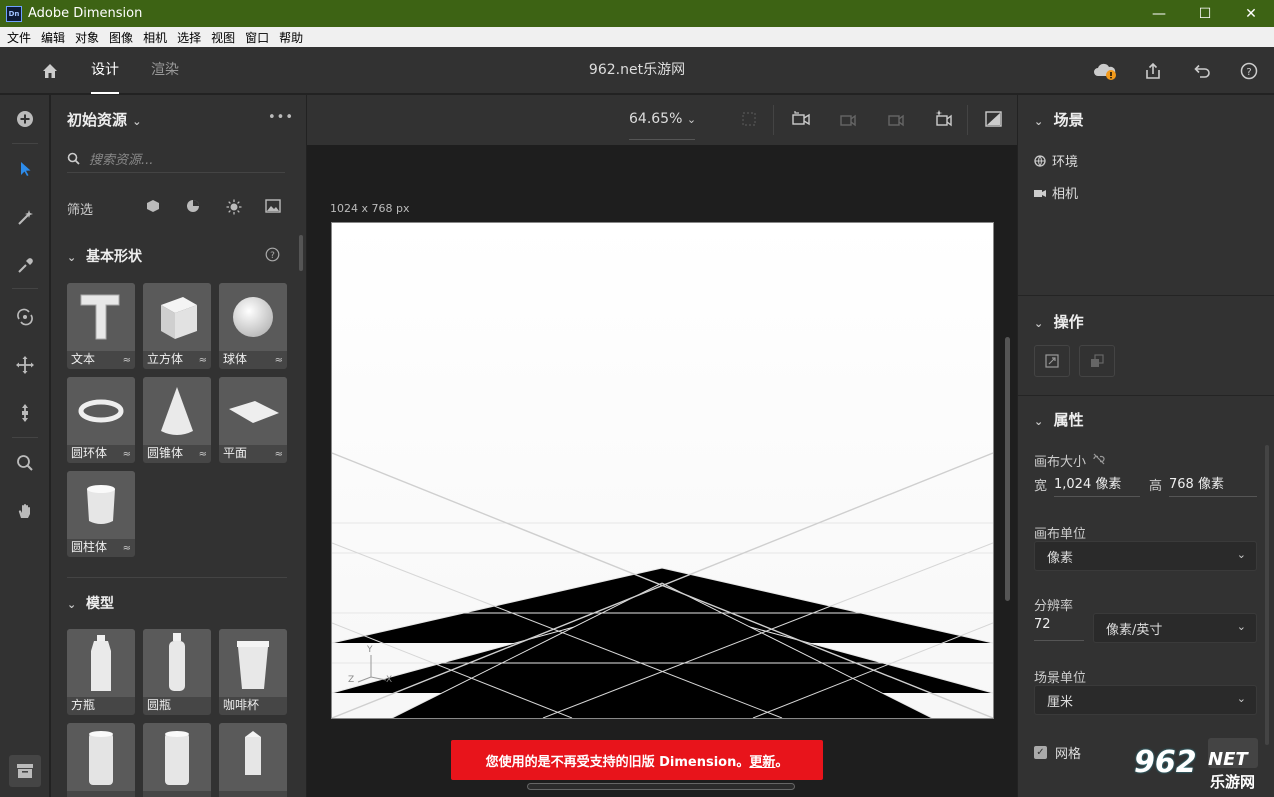 The height and width of the screenshot is (797, 1274). What do you see at coordinates (370, 208) in the screenshot?
I see `canvas-size-label: 1024 x 768 px` at bounding box center [370, 208].